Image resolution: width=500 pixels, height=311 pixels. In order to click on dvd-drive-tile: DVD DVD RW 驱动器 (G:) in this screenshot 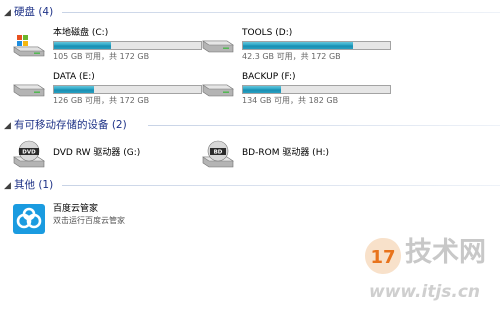, I will do `click(107, 158)`.